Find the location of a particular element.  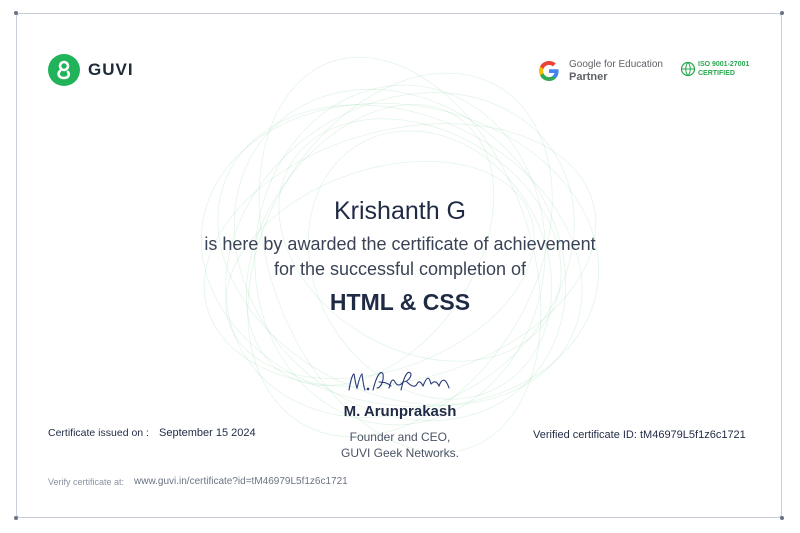

course-title: HTML & CSS is located at coordinates (400, 302).